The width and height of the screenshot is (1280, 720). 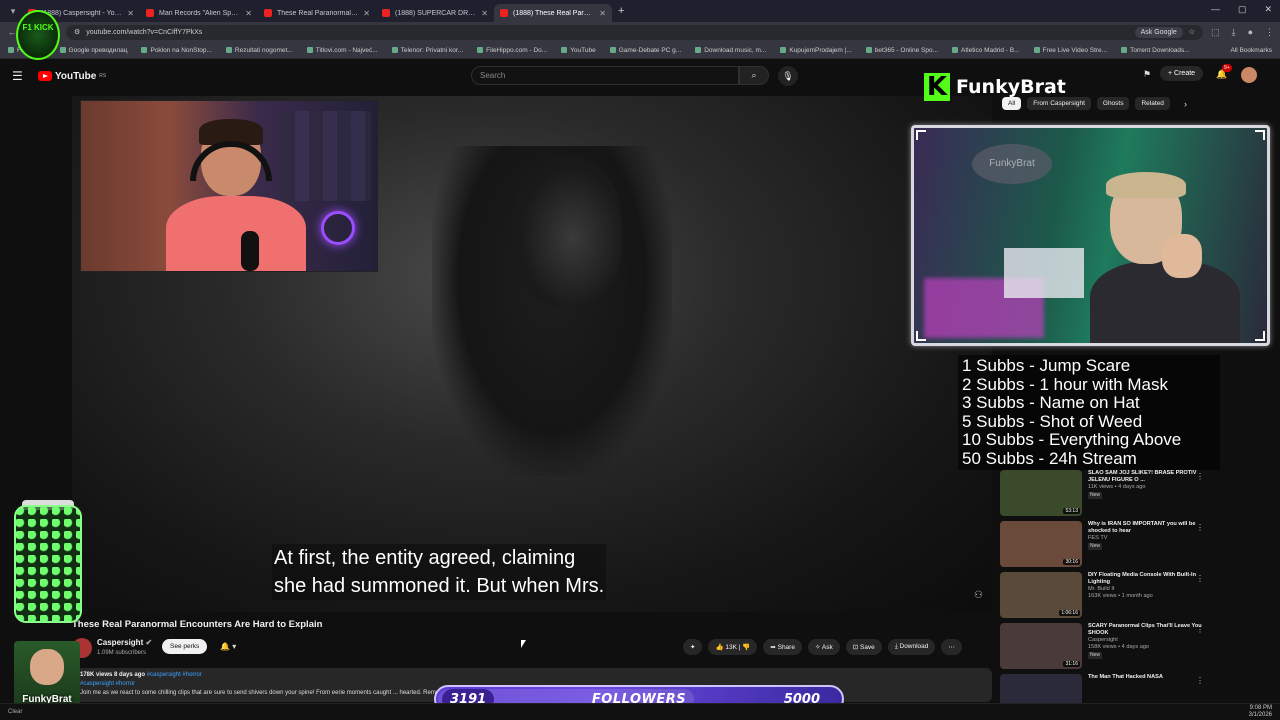 What do you see at coordinates (1095, 495) in the screenshot?
I see `new-badge: New` at bounding box center [1095, 495].